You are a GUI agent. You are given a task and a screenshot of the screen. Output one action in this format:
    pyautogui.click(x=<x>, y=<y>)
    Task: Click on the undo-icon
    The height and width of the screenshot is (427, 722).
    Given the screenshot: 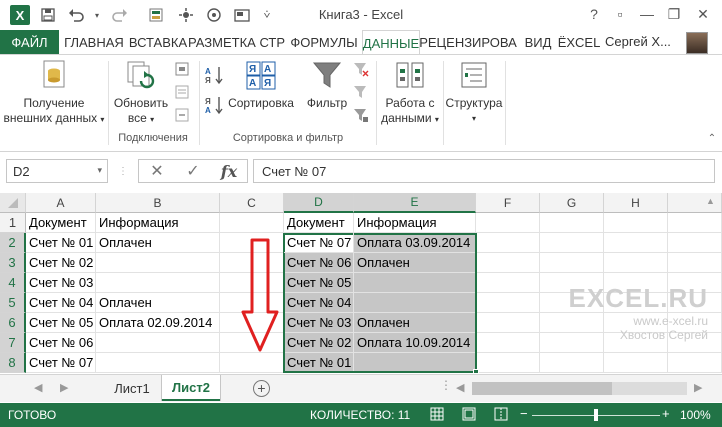 What is the action you would take?
    pyautogui.click(x=77, y=15)
    